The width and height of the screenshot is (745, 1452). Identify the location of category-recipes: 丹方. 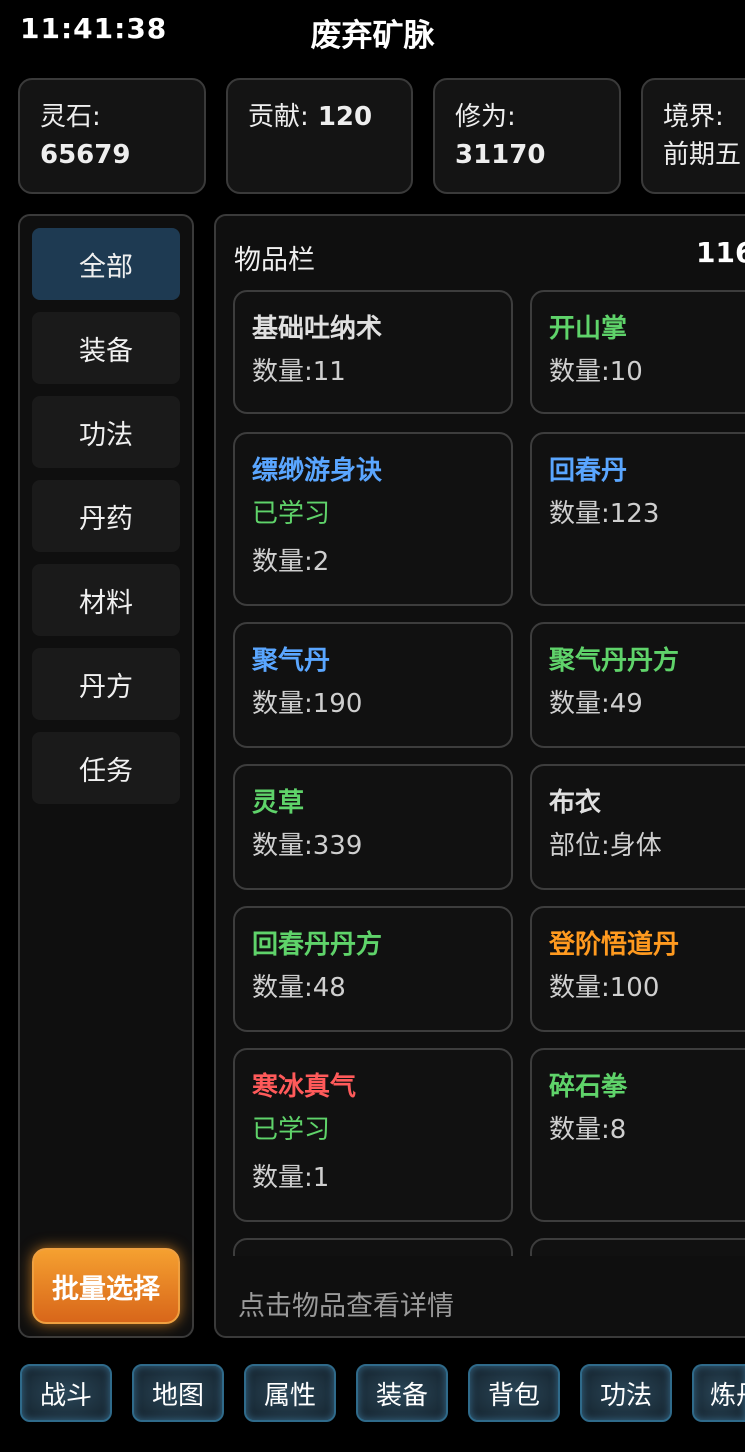
(106, 684).